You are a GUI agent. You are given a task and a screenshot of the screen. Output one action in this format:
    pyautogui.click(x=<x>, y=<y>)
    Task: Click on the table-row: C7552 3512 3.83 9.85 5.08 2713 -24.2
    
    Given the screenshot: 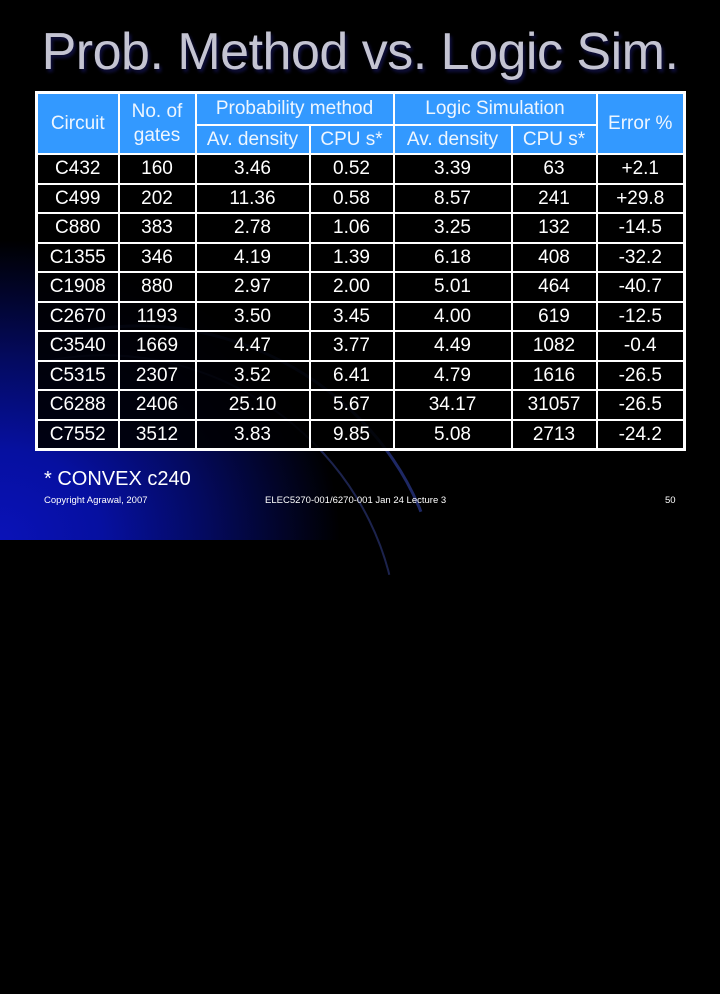 What is the action you would take?
    pyautogui.click(x=360, y=434)
    